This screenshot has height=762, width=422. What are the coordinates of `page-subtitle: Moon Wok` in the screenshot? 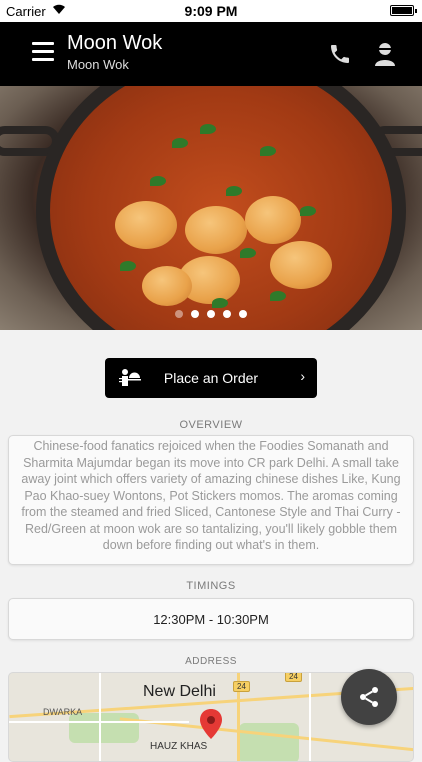 It's located at (98, 64).